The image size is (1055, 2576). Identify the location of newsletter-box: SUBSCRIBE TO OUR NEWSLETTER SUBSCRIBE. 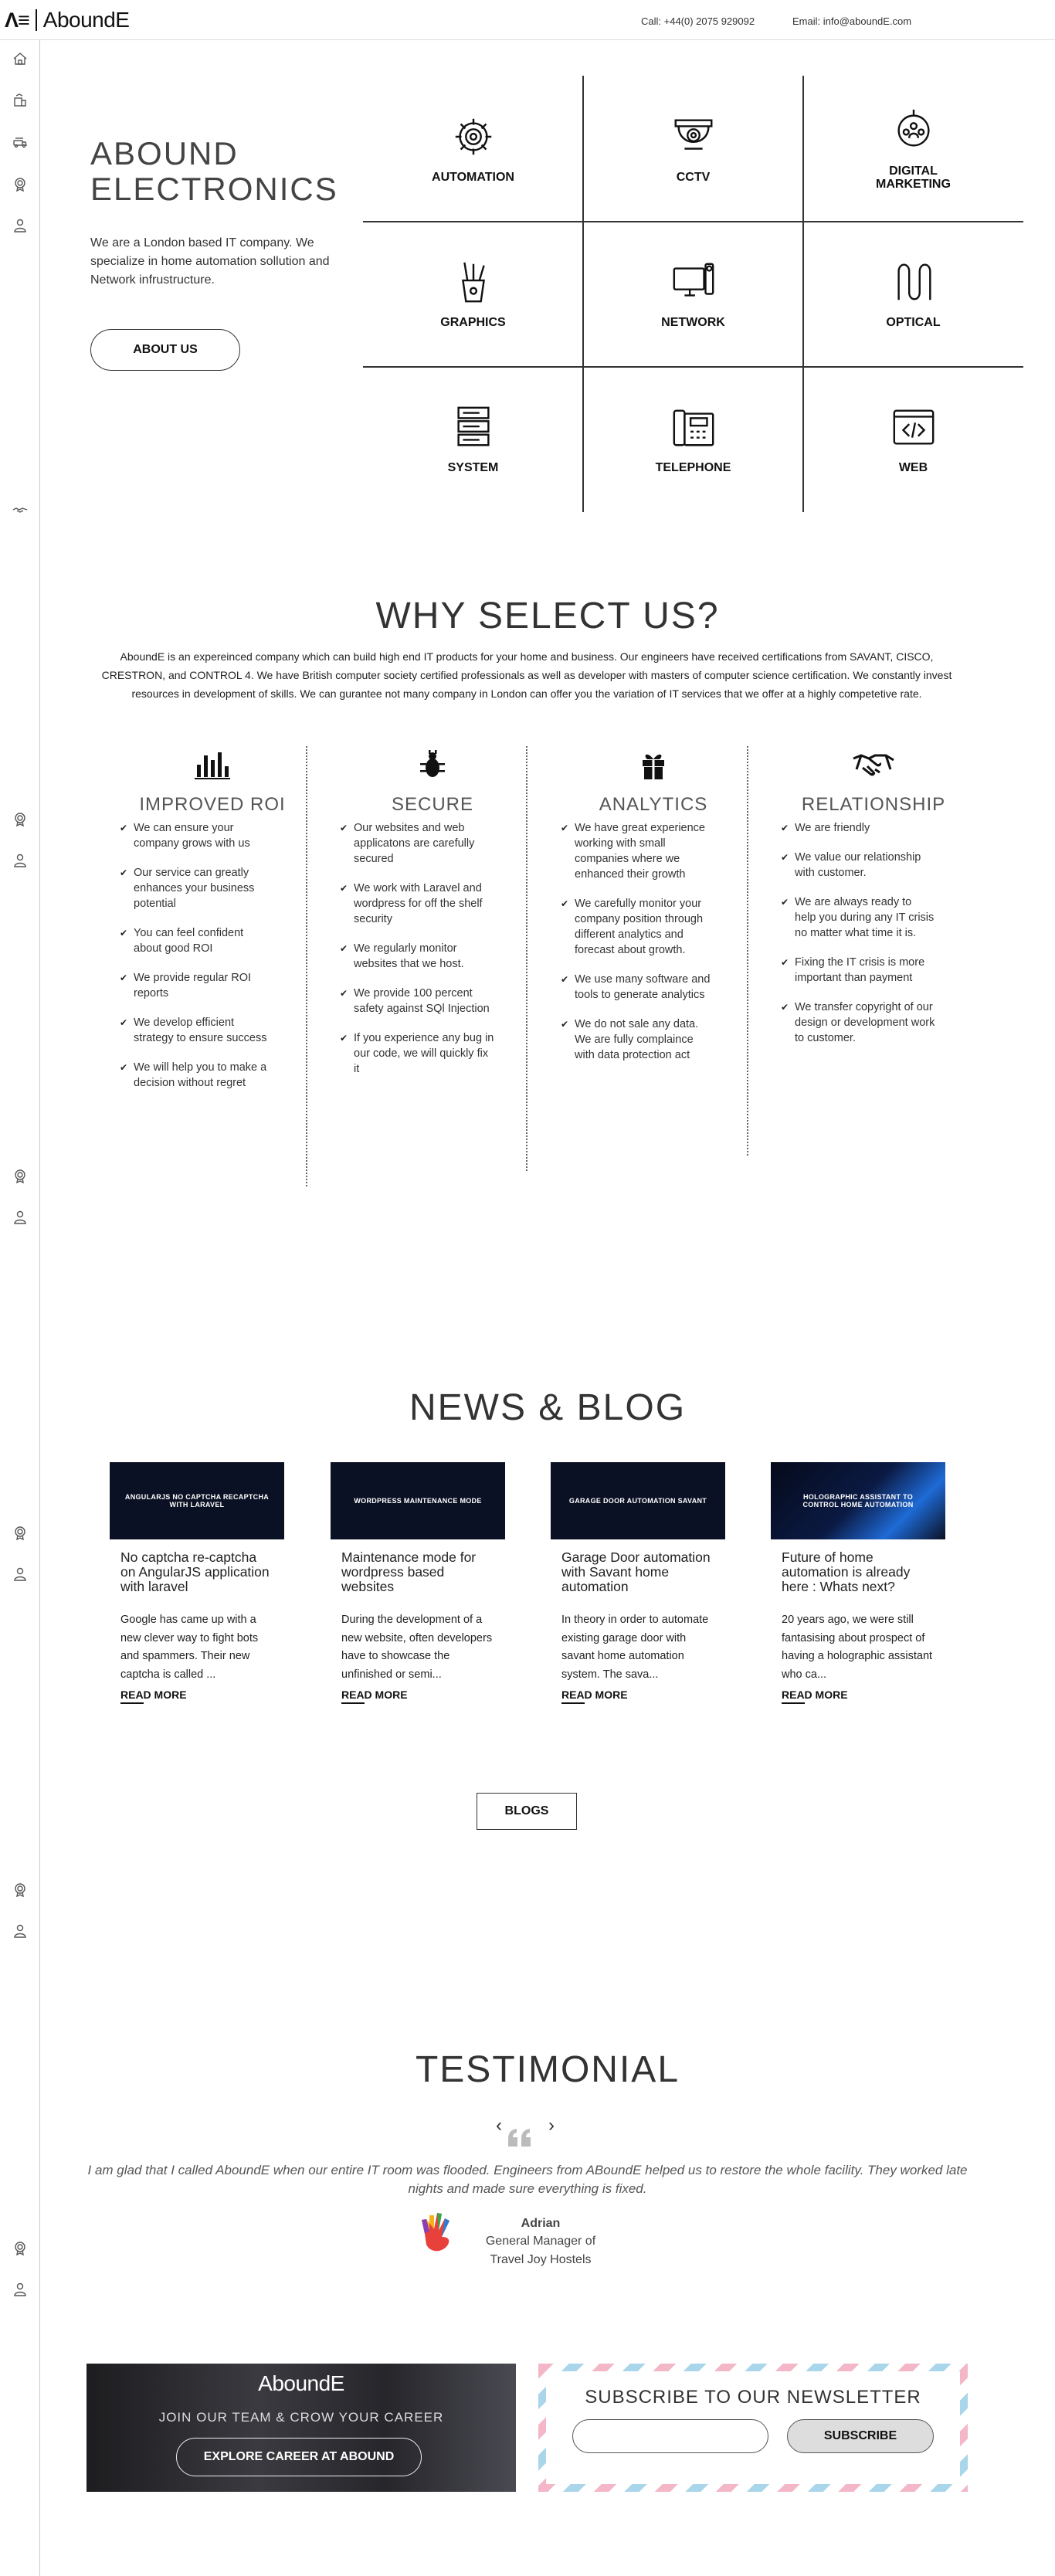
(753, 2428).